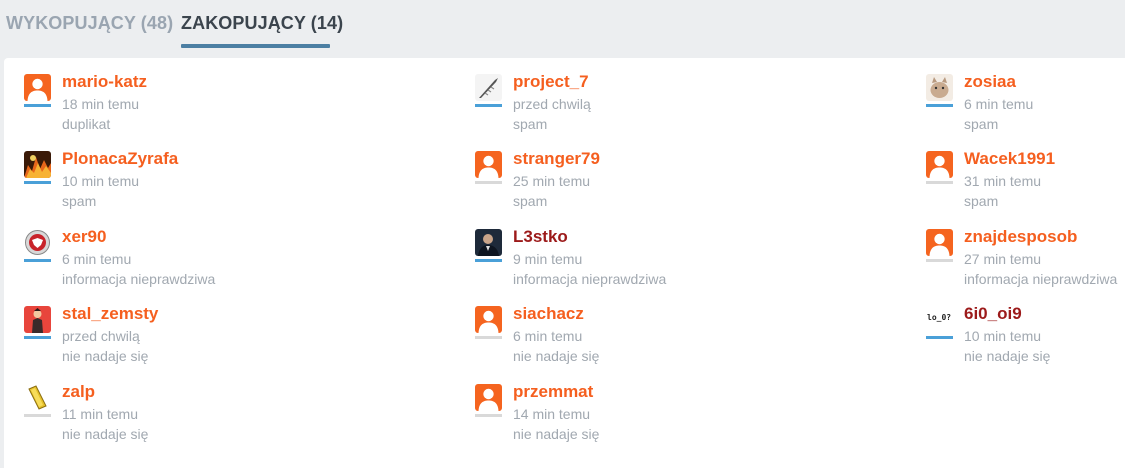  Describe the element at coordinates (640, 417) in the screenshot. I see `burier-entry: przemmat 14 min temu nie nadaje się` at that location.